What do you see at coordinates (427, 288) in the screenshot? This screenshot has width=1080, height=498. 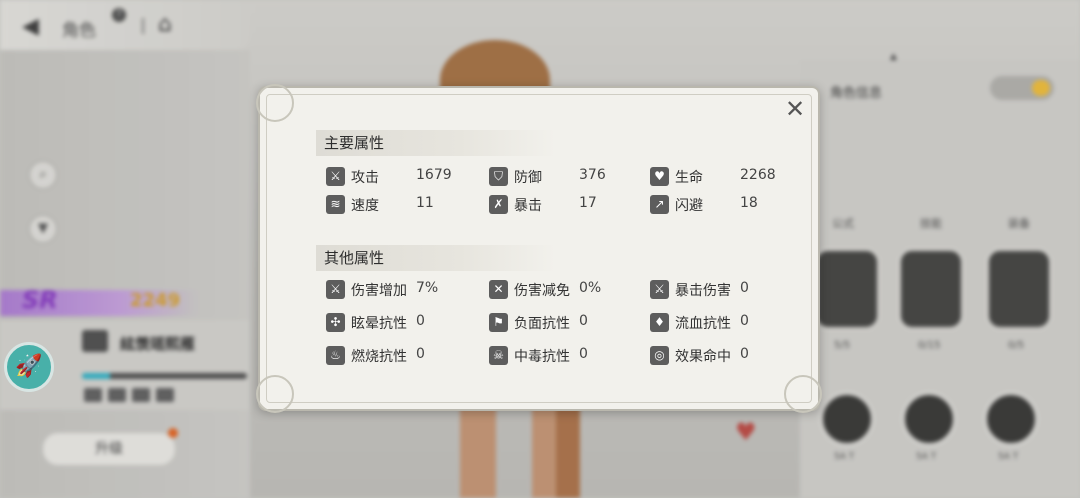 I see `attribute-value: 7%` at bounding box center [427, 288].